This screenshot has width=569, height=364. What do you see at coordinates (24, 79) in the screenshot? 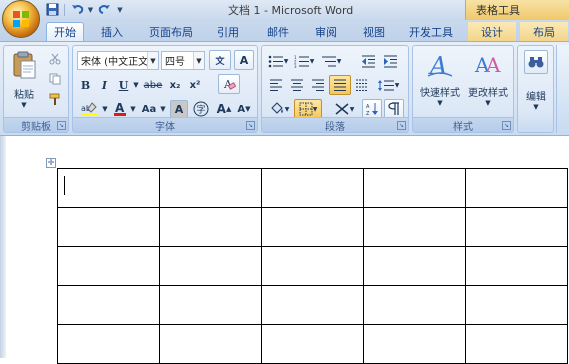
I see `paste-button: 粘贴 ▼` at bounding box center [24, 79].